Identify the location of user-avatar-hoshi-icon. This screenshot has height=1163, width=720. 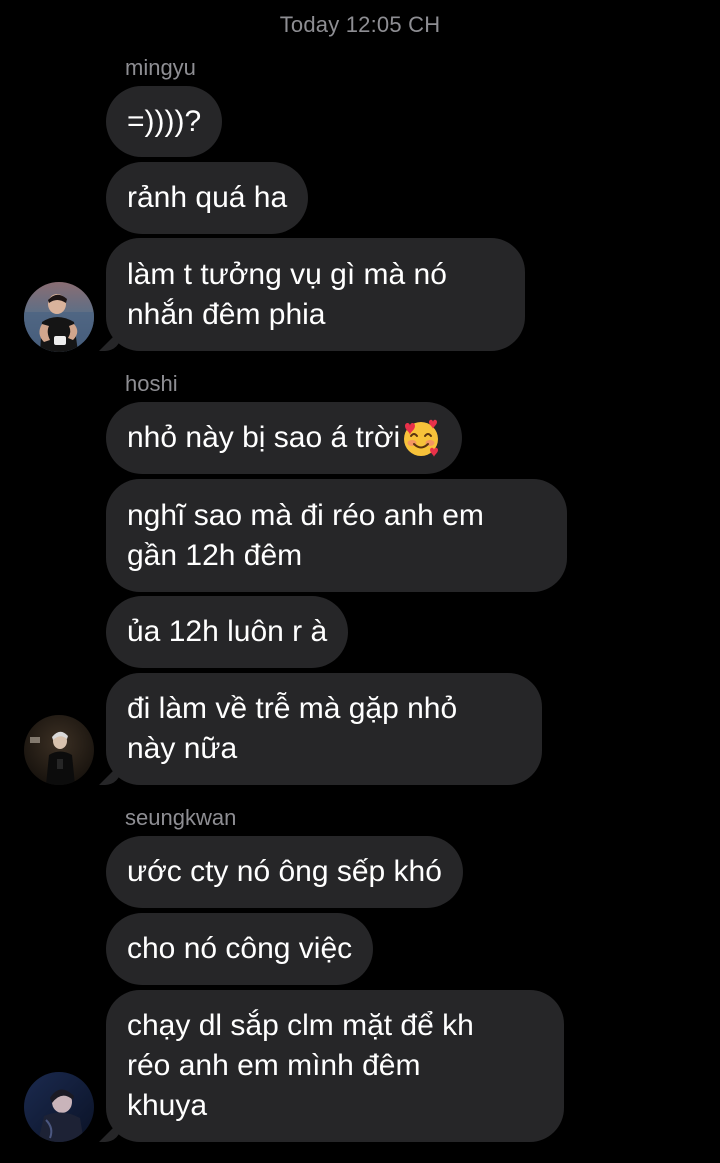
(59, 750).